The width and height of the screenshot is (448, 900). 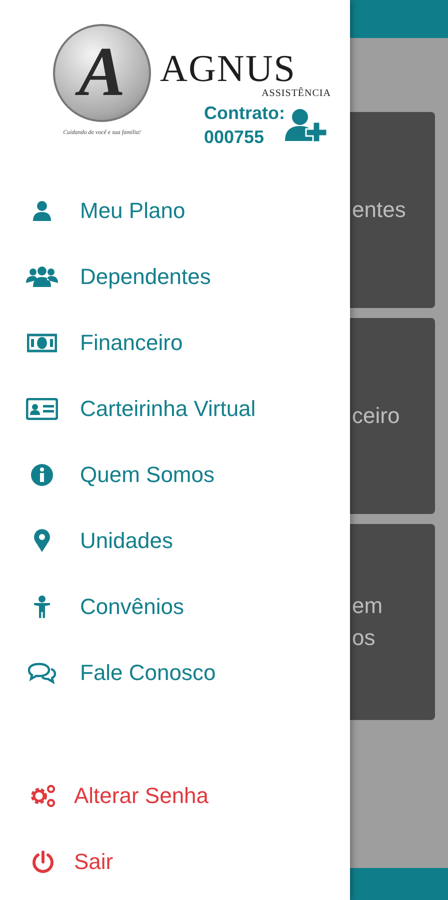 What do you see at coordinates (175, 796) in the screenshot?
I see `menu-item: Alterar Senha` at bounding box center [175, 796].